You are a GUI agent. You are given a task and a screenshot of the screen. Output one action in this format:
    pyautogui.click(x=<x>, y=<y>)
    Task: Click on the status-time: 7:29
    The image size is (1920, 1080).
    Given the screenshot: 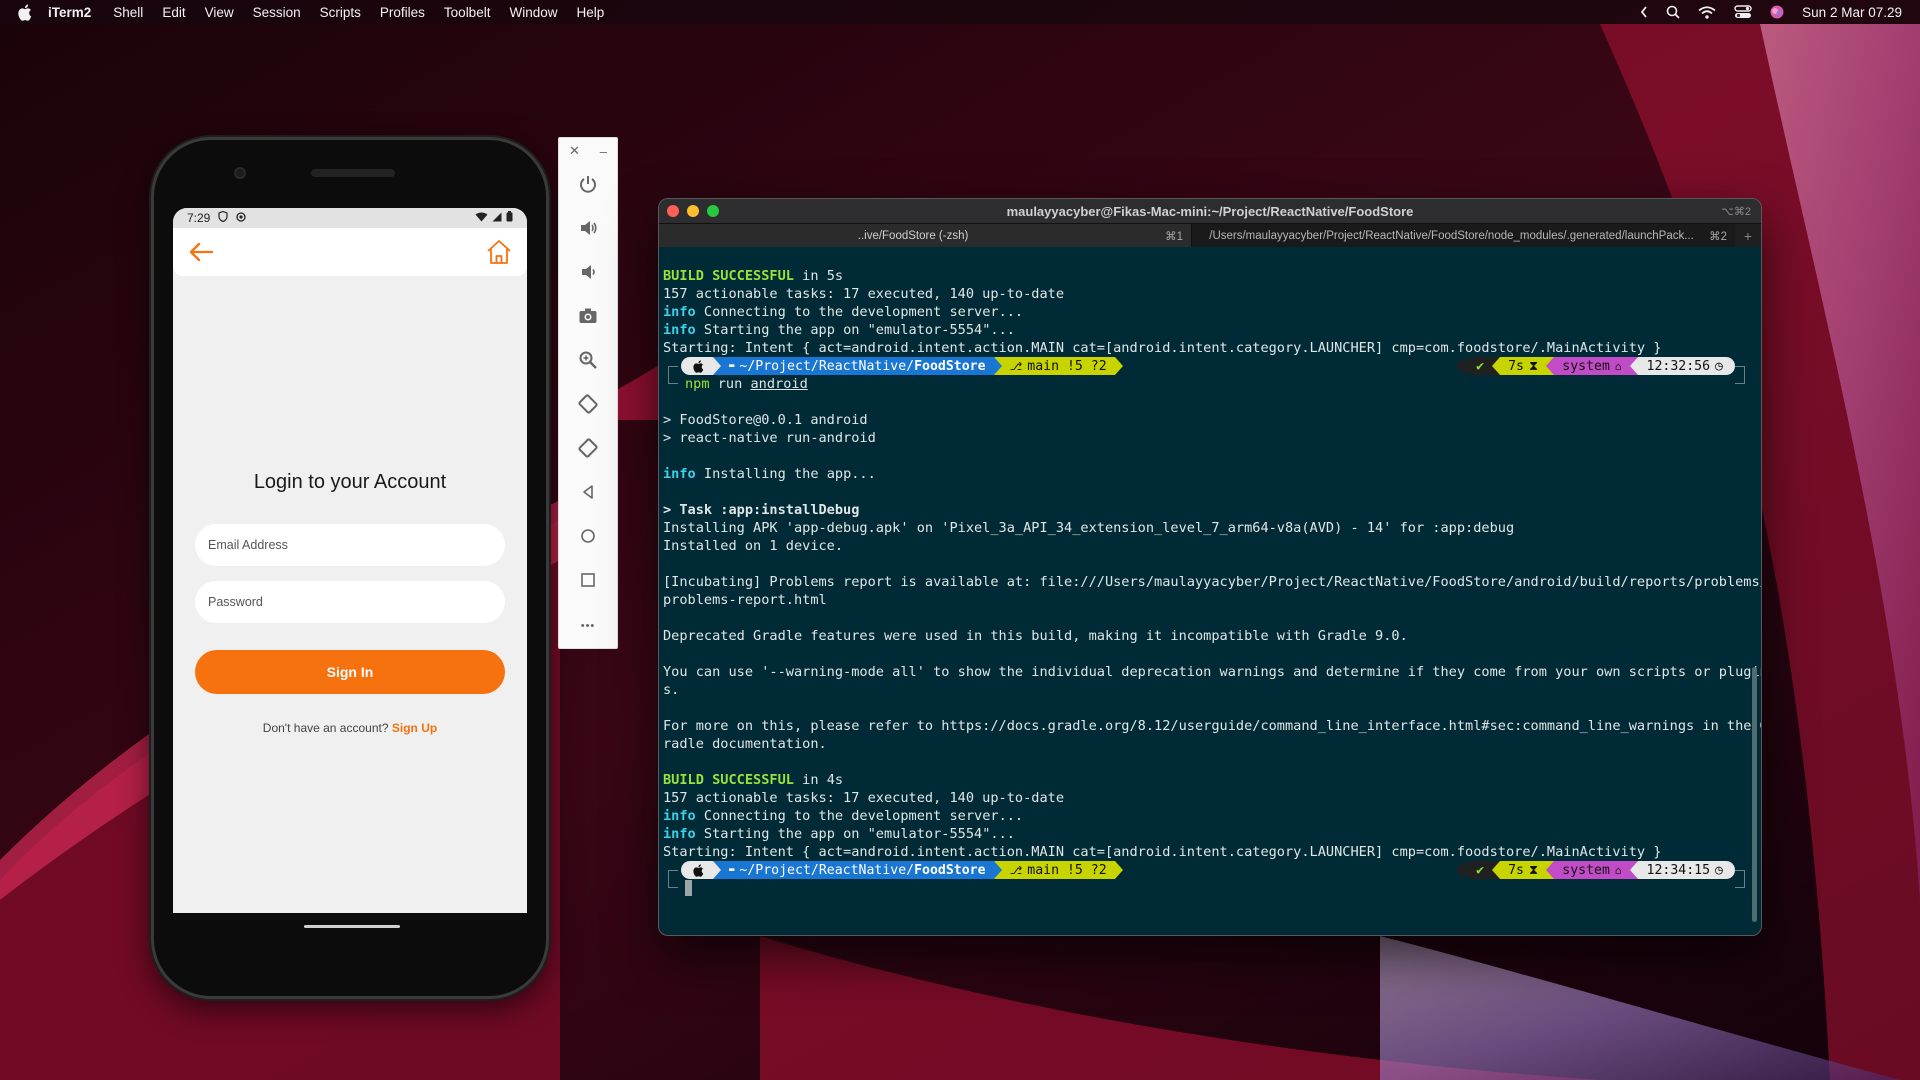 What is the action you would take?
    pyautogui.click(x=199, y=218)
    